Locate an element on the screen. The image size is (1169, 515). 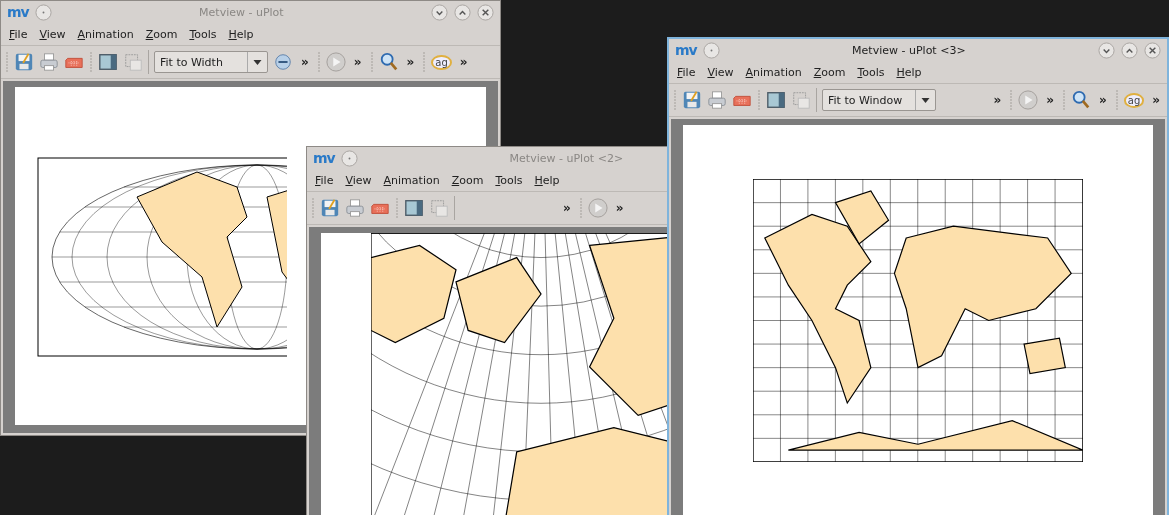
window-title: Metview - uPlot is located at coordinates (241, 12).